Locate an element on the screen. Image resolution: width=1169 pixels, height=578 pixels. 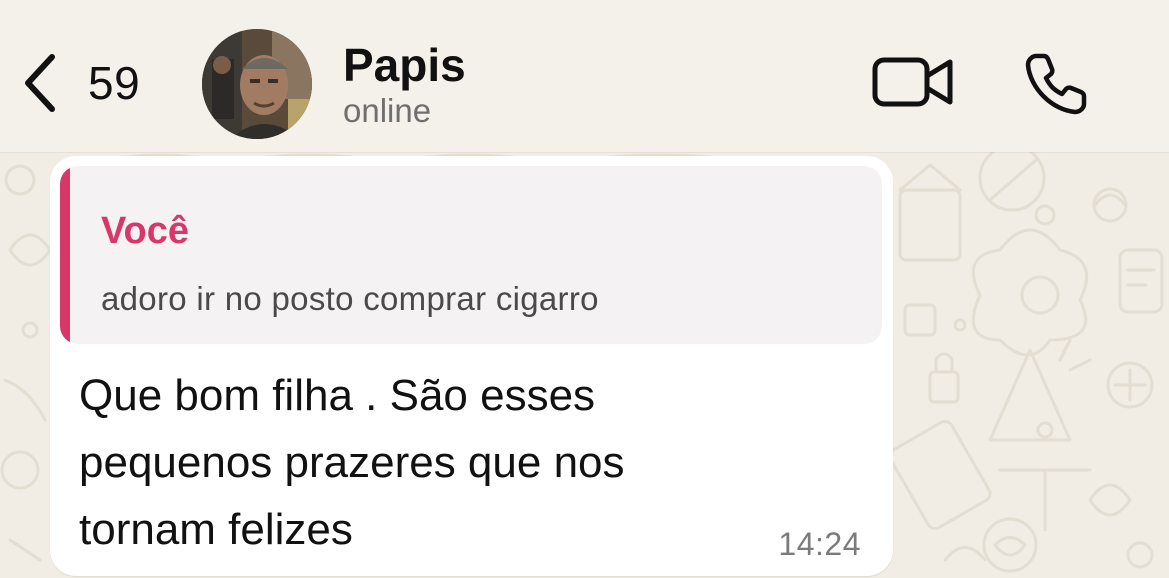
quote-author: Você is located at coordinates (145, 231).